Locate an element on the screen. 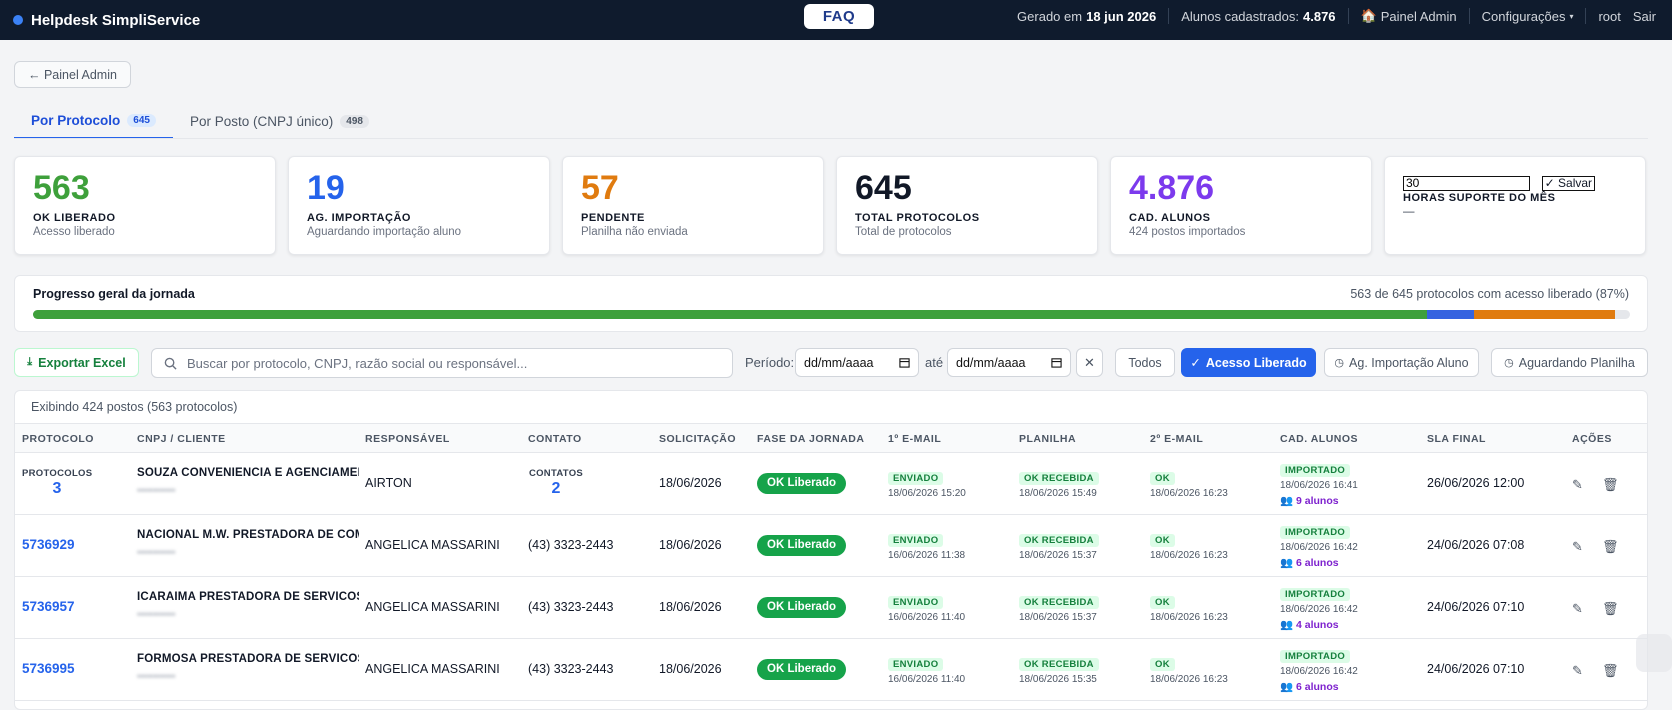 This screenshot has width=1672, height=710. protocol-link: 5736995 is located at coordinates (48, 668).